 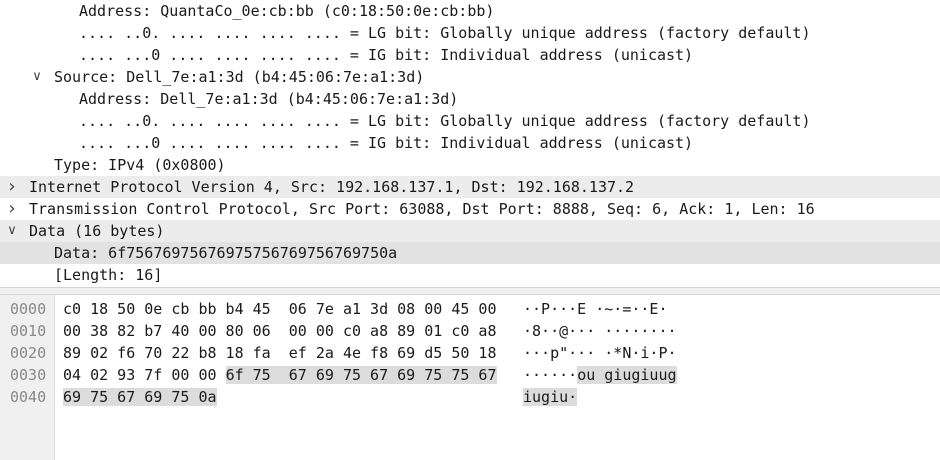 I want to click on ascii-line: ·8··@··· ········, so click(x=600, y=331).